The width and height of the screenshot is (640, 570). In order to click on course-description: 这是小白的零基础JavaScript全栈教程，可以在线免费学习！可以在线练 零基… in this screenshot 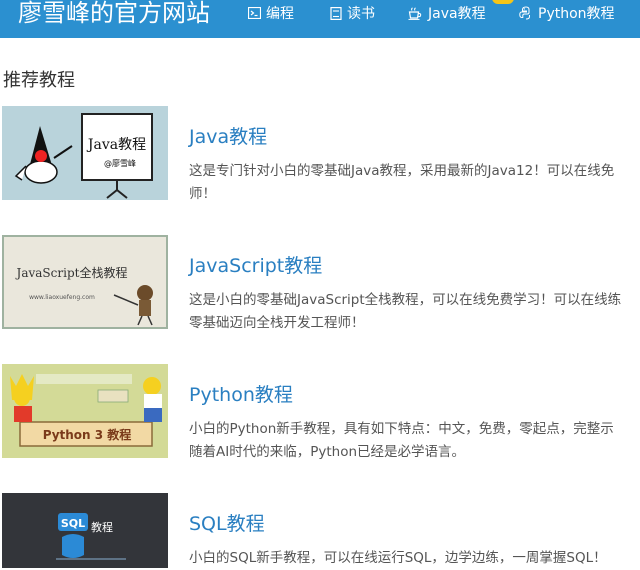, I will do `click(414, 312)`.